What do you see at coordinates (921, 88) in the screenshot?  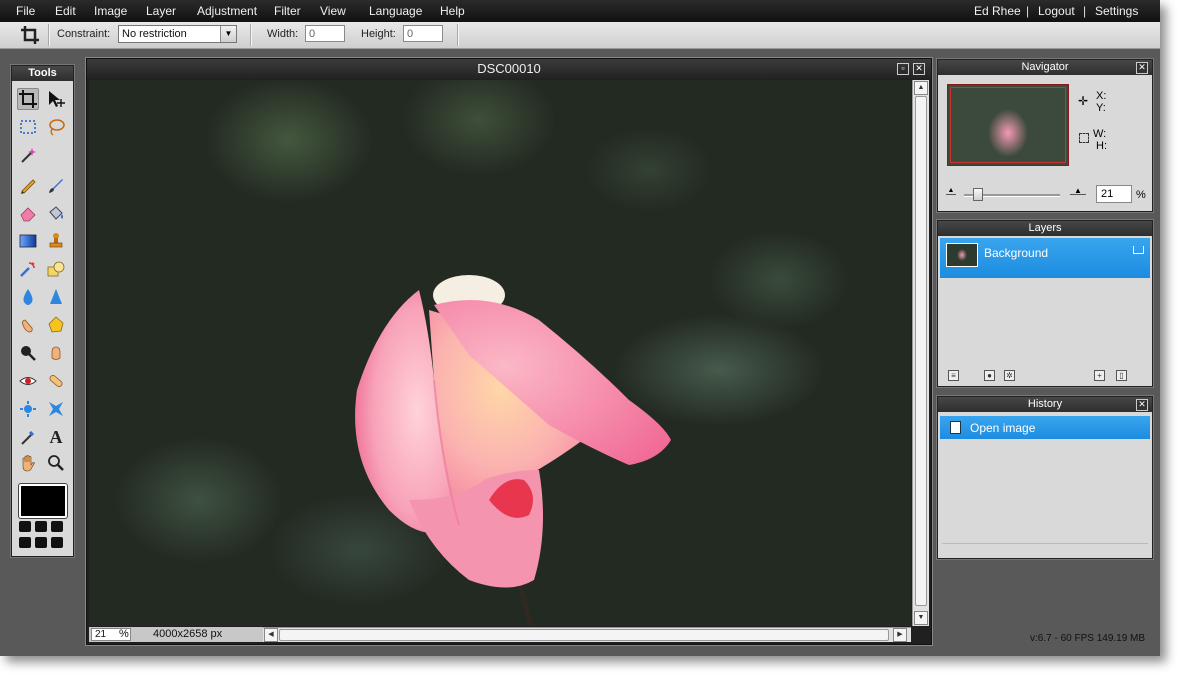 I see `scroll-up-icon: ▲` at bounding box center [921, 88].